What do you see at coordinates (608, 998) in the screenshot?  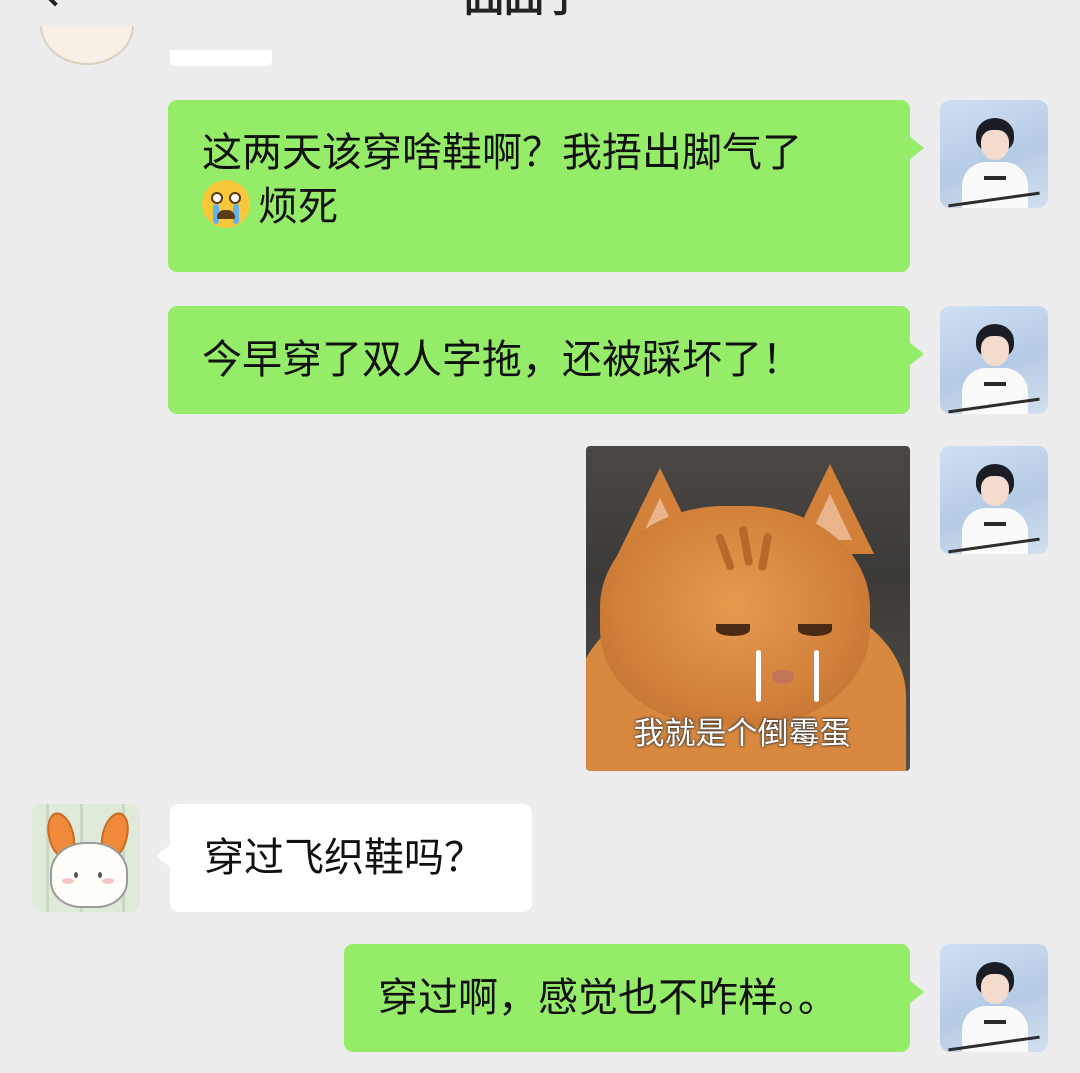 I see `message-text: 穿过啊，感觉也不咋样。。` at bounding box center [608, 998].